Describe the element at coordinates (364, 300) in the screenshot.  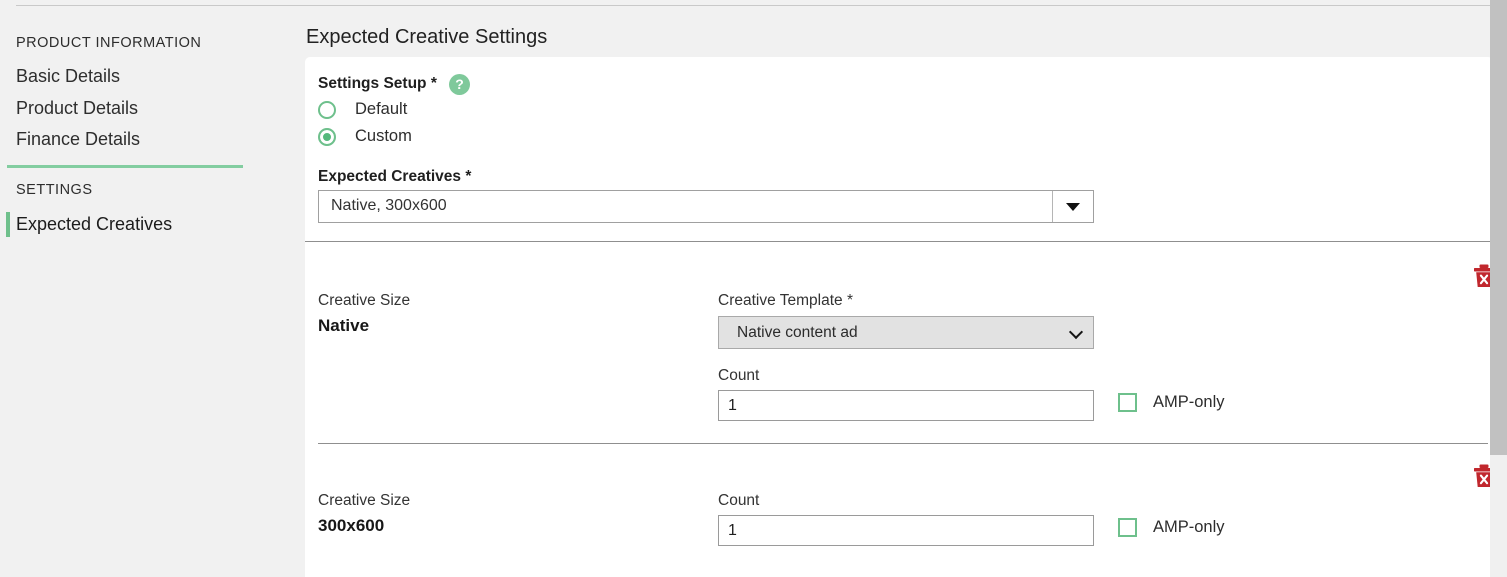
I see `creative-row-1-size-label: Creative Size` at that location.